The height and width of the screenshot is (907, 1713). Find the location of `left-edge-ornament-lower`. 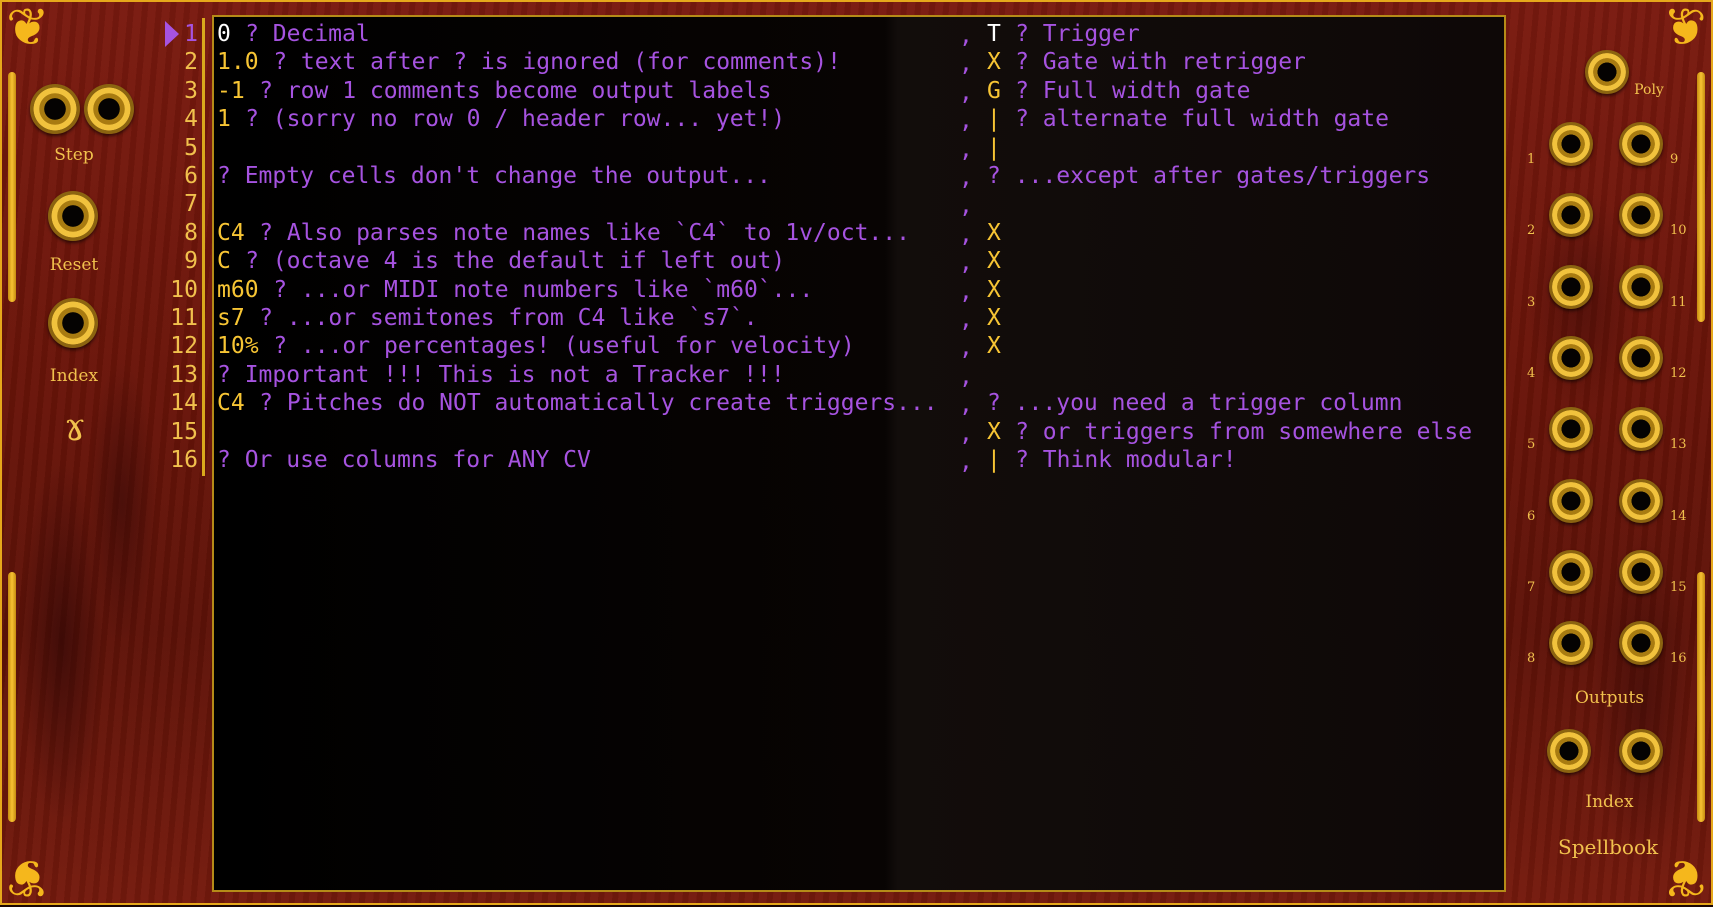

left-edge-ornament-lower is located at coordinates (12, 697).